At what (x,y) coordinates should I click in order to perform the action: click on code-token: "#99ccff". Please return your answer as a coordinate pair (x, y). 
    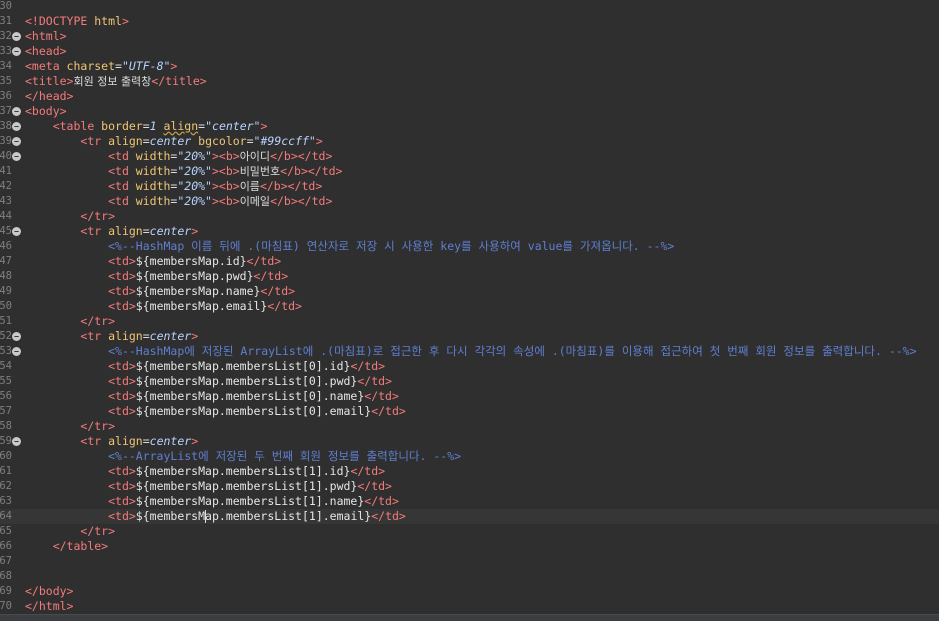
    Looking at the image, I should click on (284, 141).